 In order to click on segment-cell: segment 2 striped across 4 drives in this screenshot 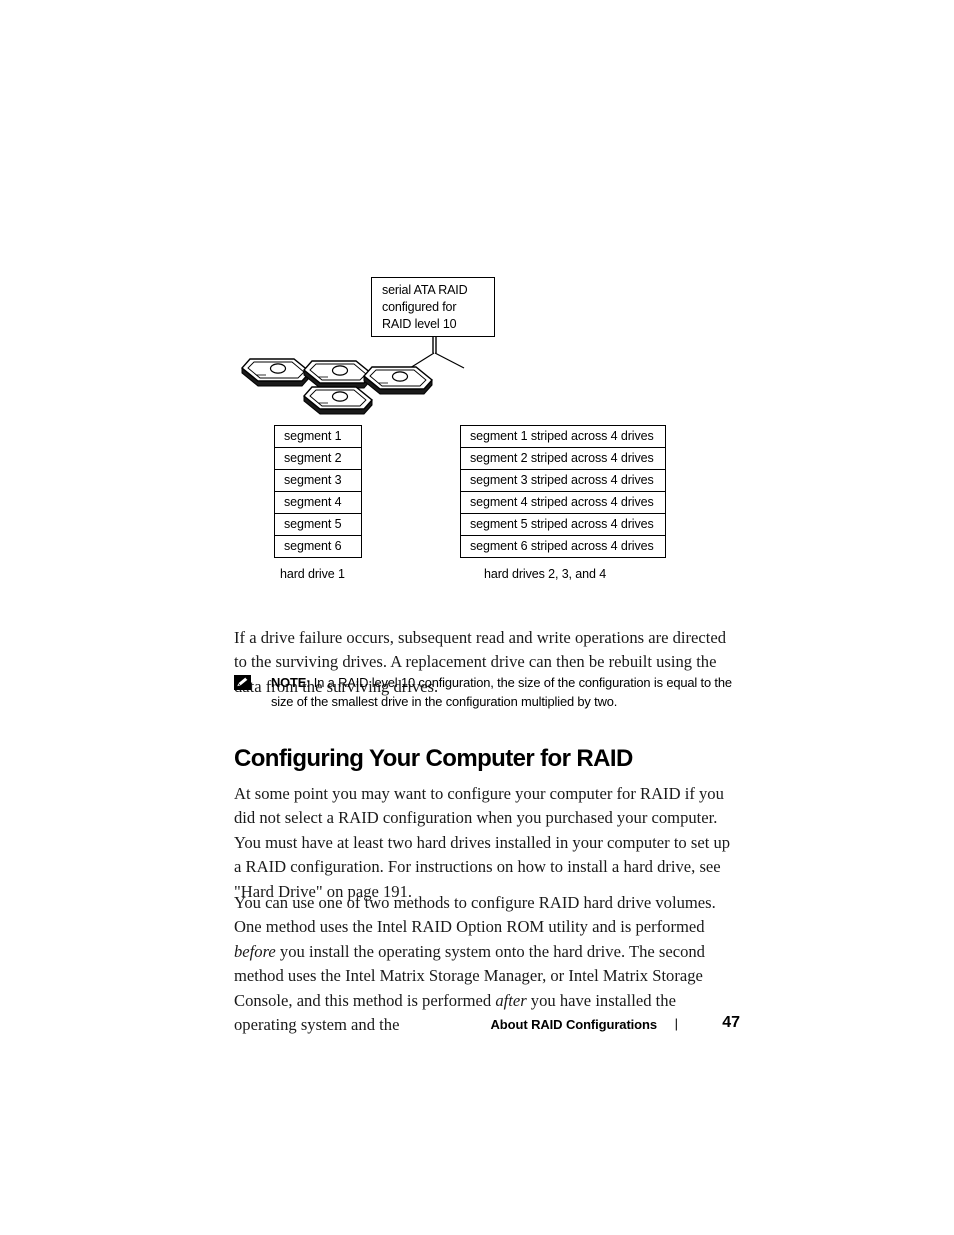, I will do `click(563, 458)`.